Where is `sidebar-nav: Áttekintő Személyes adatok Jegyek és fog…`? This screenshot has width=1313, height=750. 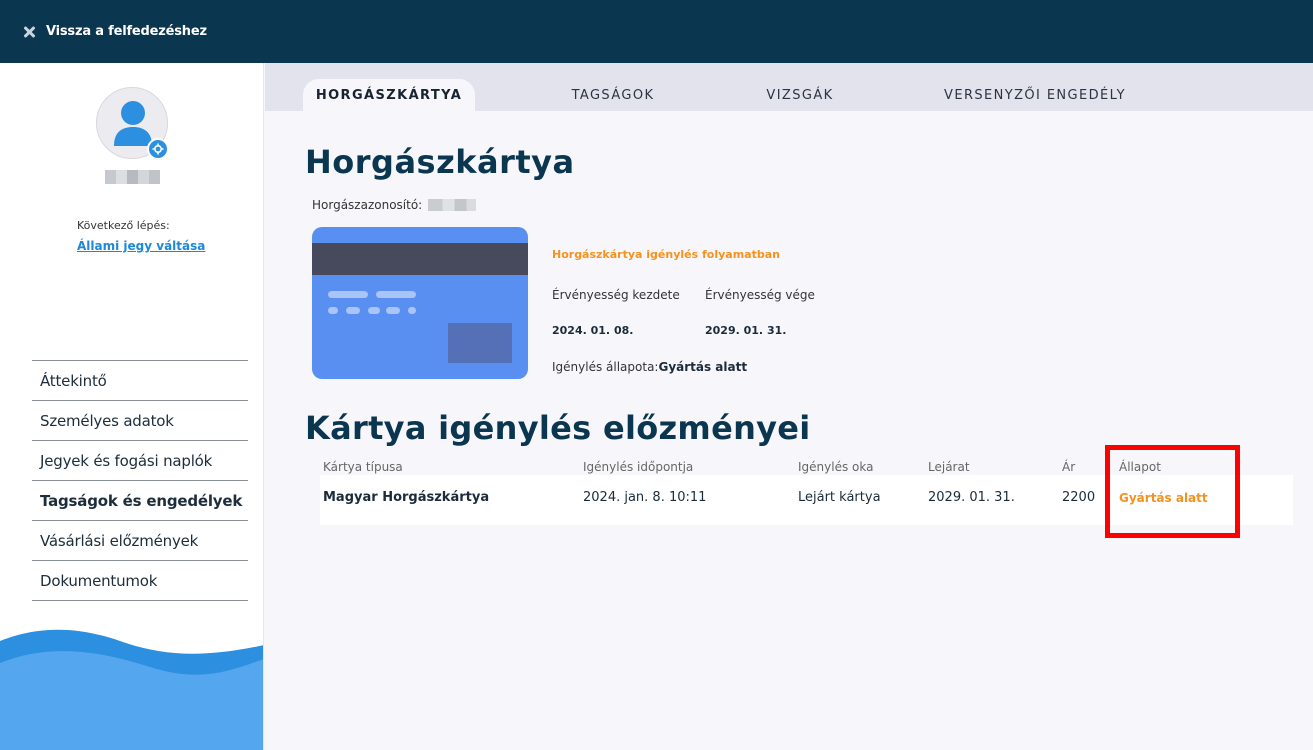 sidebar-nav: Áttekintő Személyes adatok Jegyek és fog… is located at coordinates (140, 480).